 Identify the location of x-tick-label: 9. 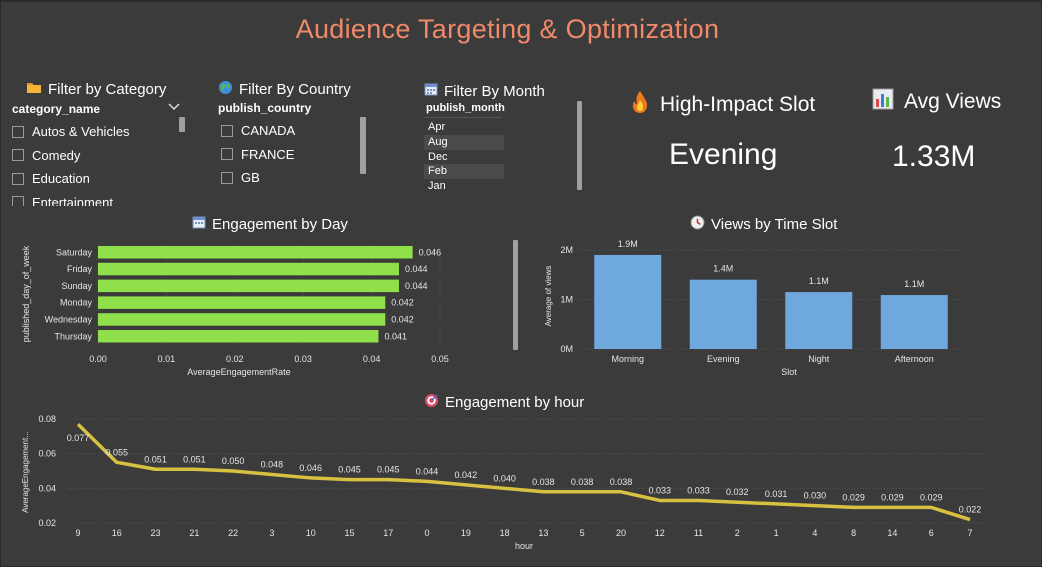
(77, 533).